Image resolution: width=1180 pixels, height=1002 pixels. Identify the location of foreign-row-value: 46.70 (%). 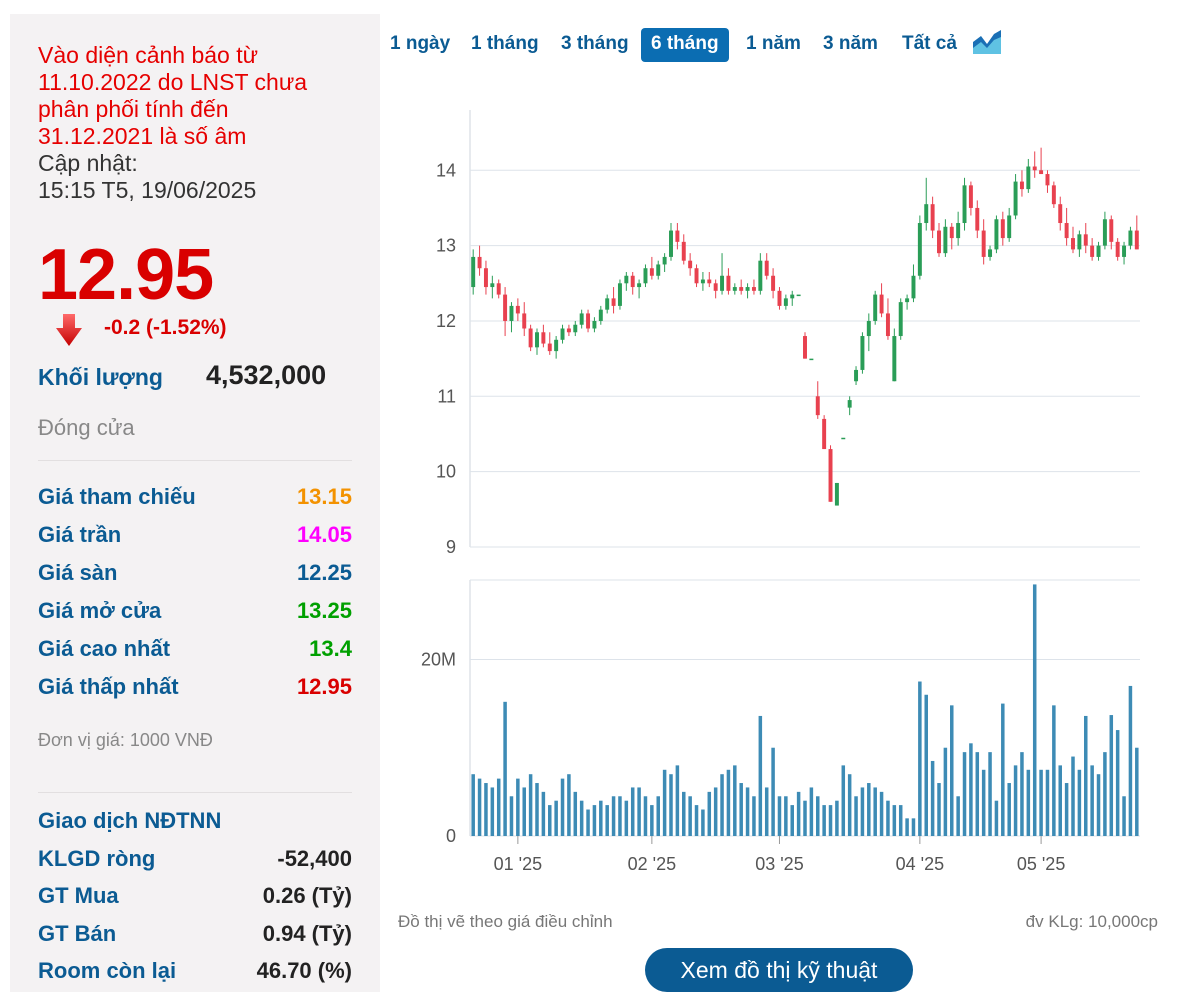
(304, 970).